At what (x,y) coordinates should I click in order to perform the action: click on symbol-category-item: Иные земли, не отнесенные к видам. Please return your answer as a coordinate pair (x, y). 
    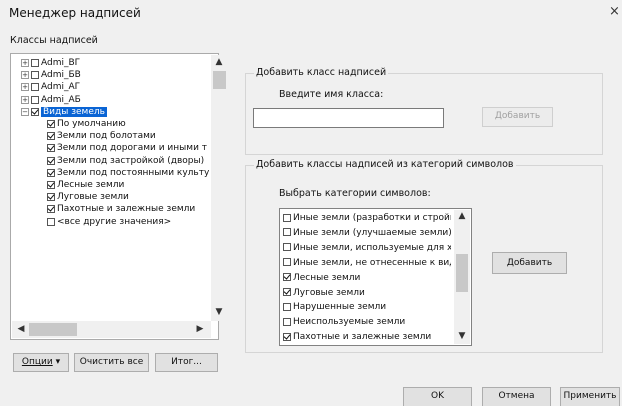
    Looking at the image, I should click on (367, 263).